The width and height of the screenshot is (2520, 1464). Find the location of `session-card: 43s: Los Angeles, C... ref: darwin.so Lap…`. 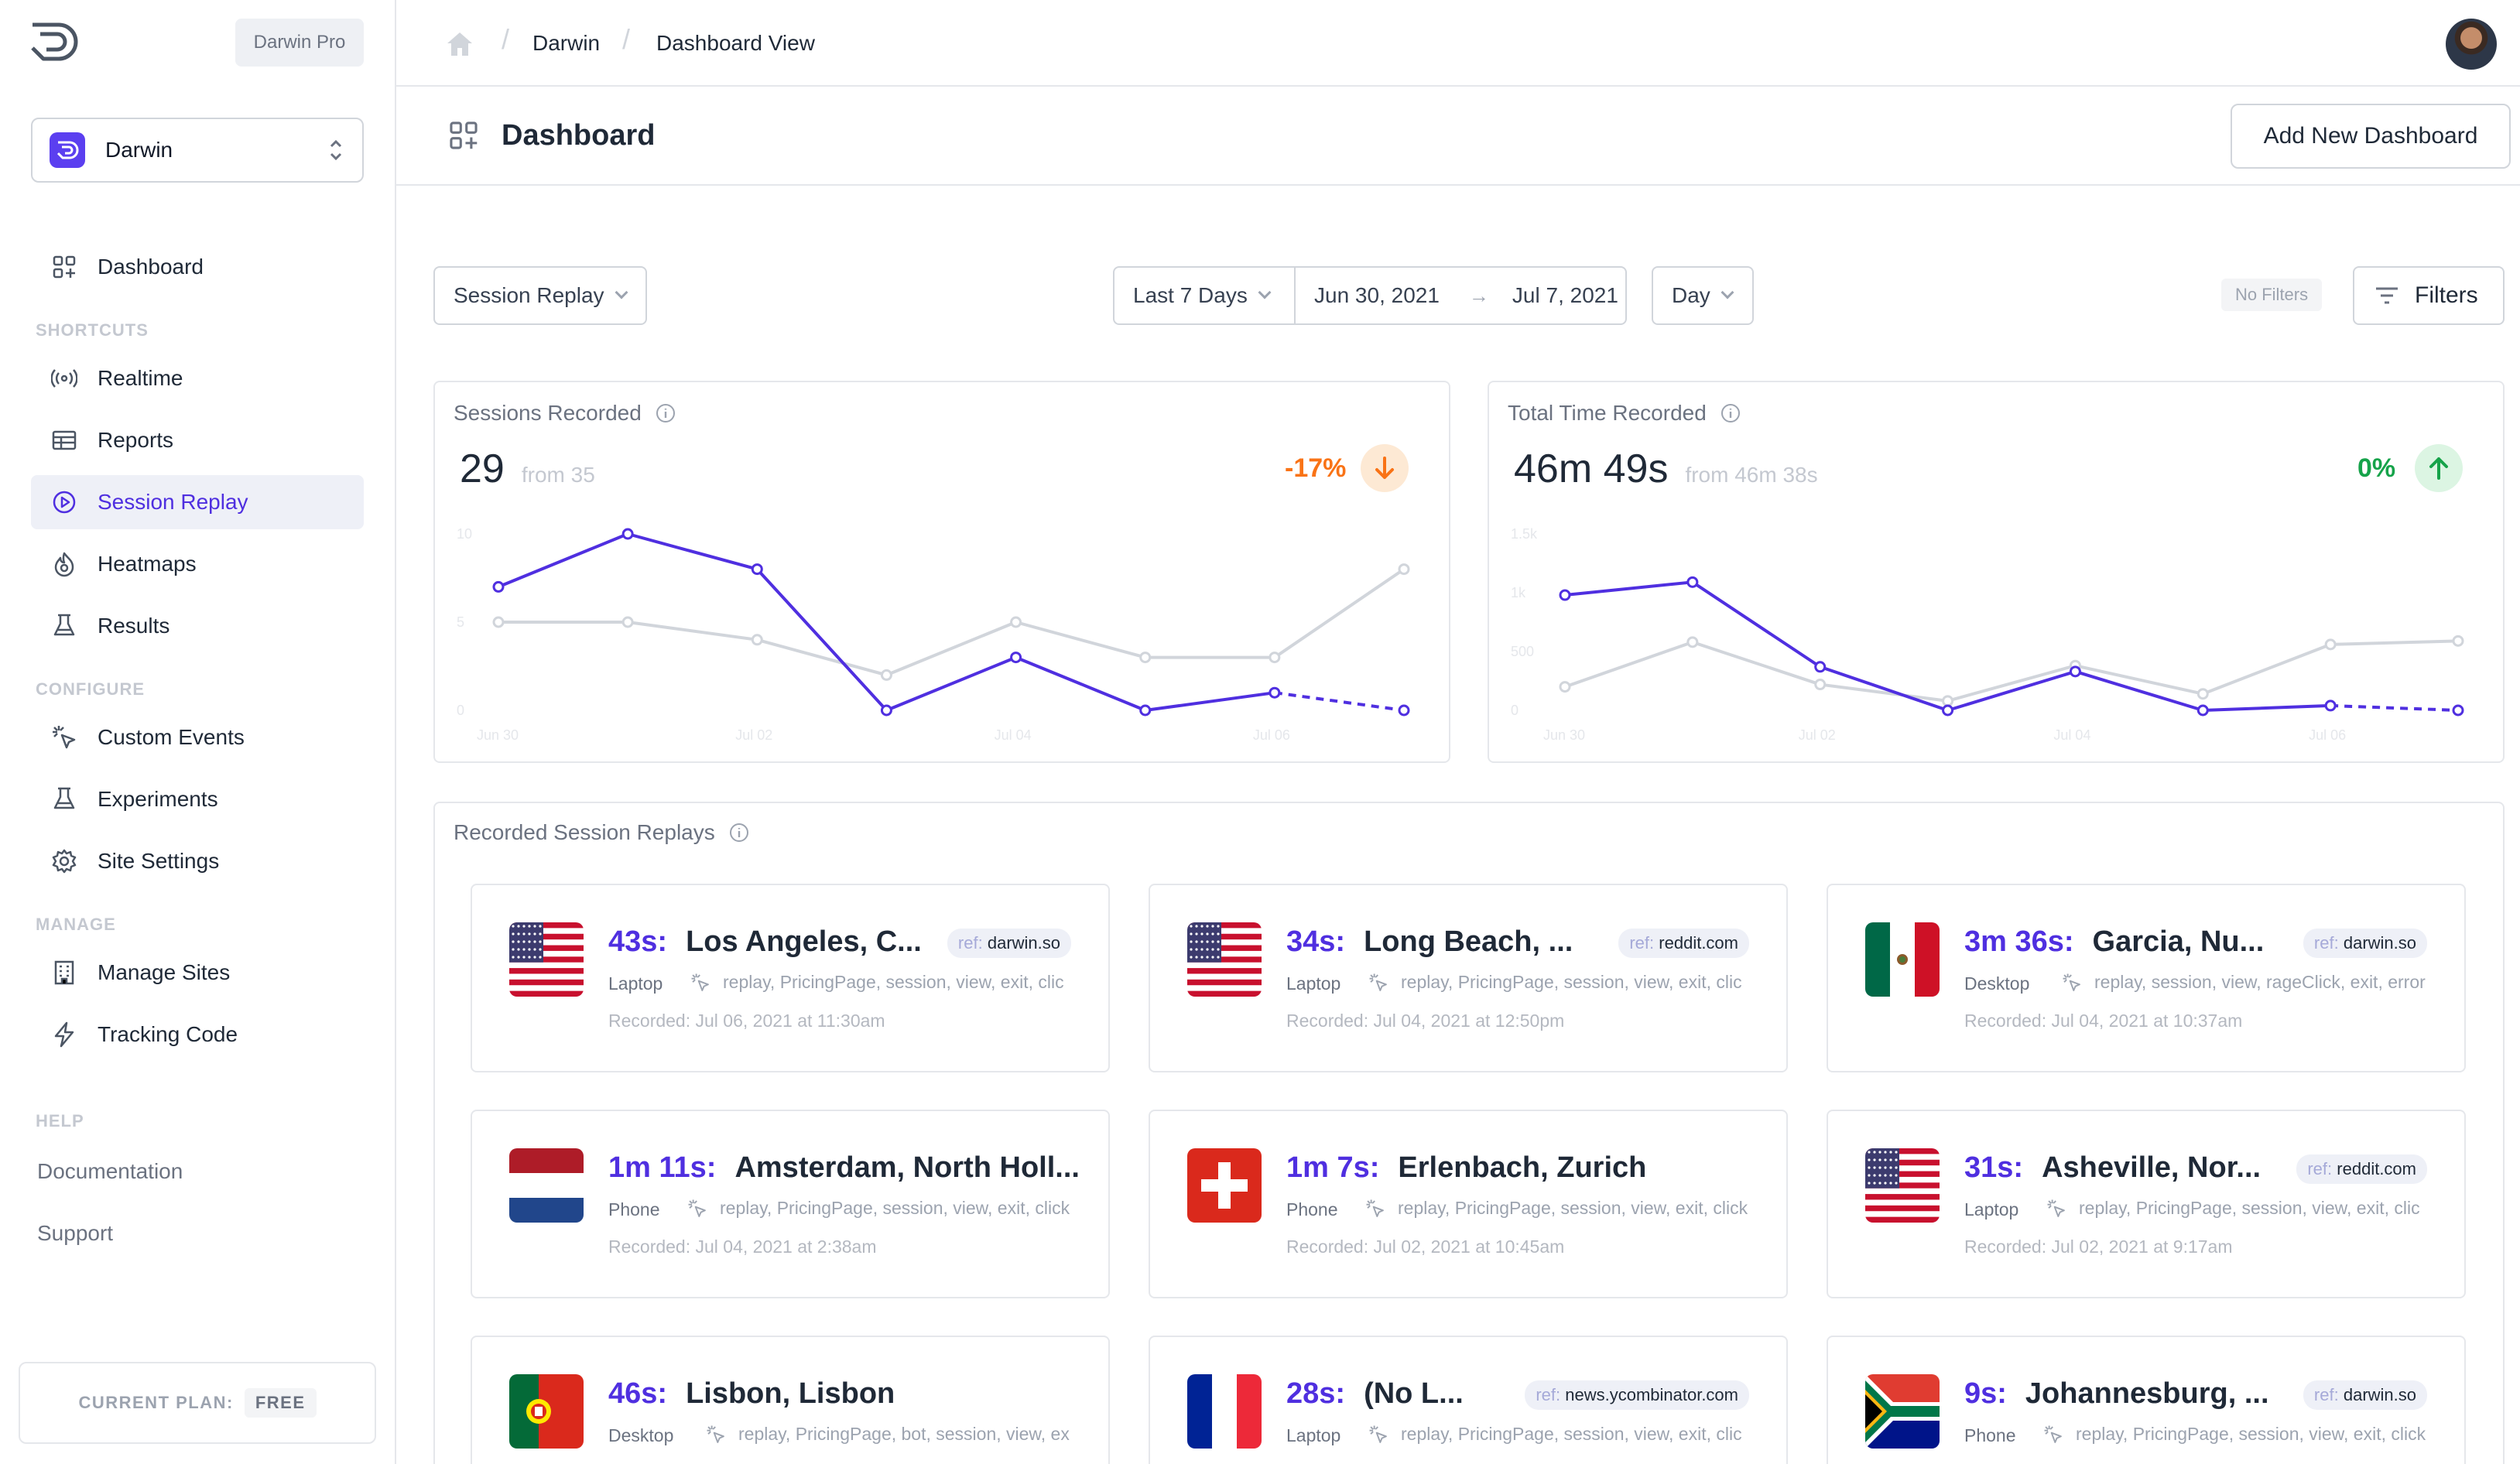

session-card: 43s: Los Angeles, C... ref: darwin.so Lap… is located at coordinates (791, 978).